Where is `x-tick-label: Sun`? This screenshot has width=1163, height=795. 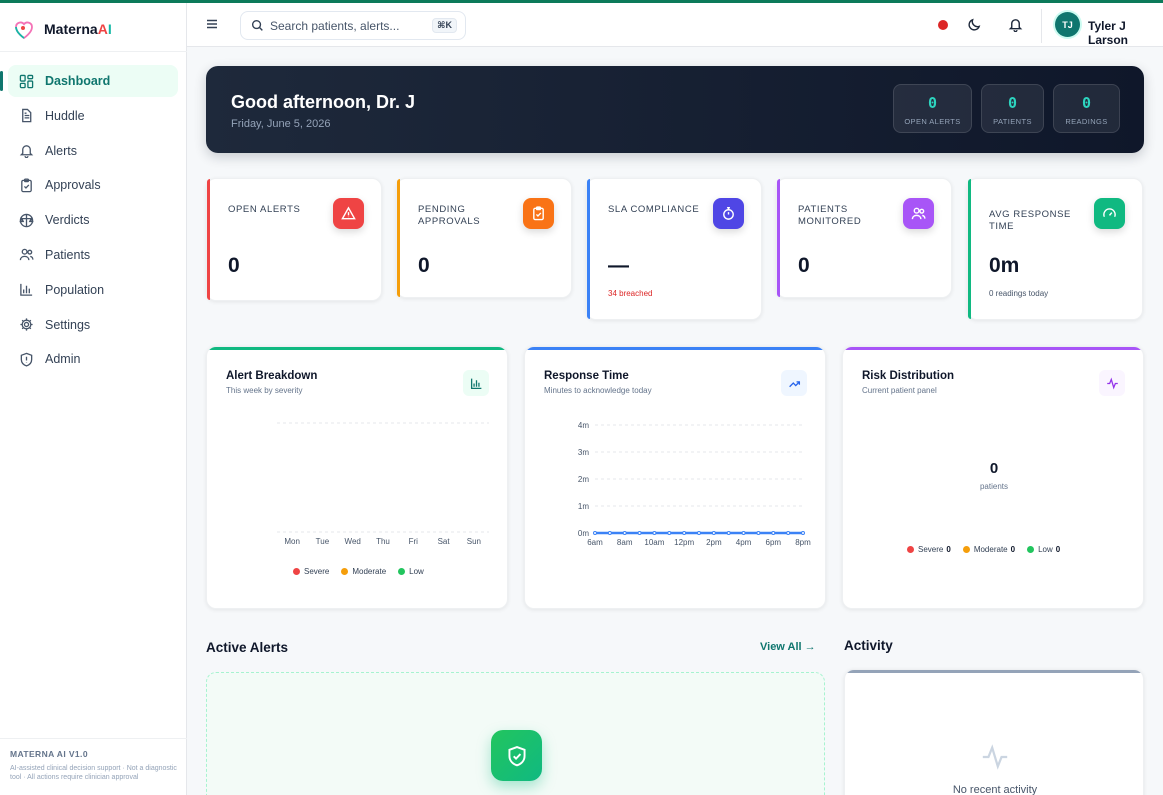 x-tick-label: Sun is located at coordinates (474, 541).